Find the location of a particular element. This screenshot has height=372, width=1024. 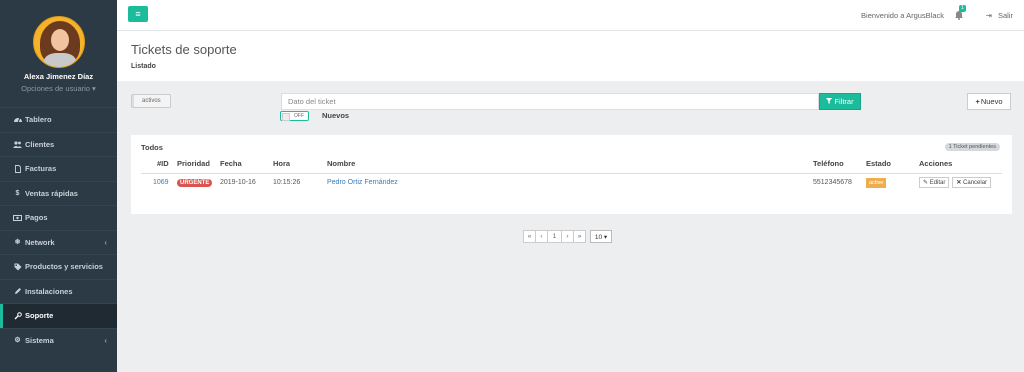

tags-icon is located at coordinates (17, 267).